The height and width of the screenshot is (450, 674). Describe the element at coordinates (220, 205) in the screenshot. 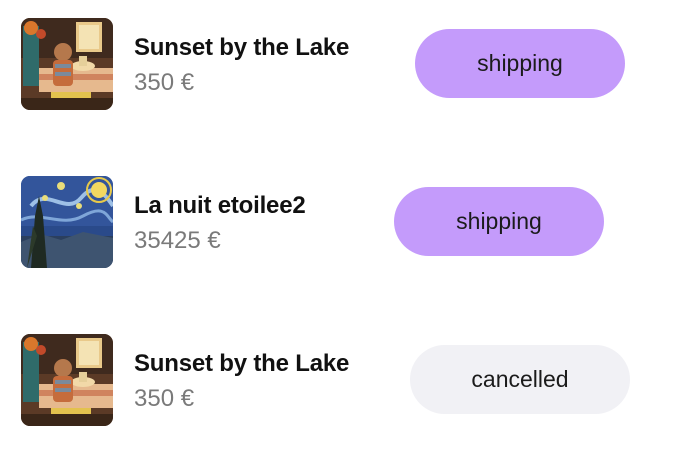

I see `artwork-title: La nuit etoilee2` at that location.